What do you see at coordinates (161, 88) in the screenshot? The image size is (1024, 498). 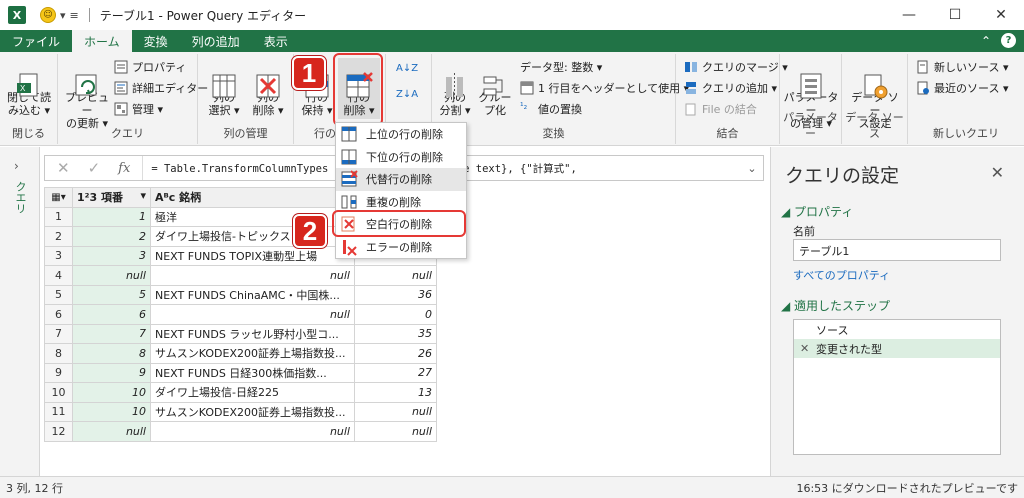 I see `advanced-editor-button: 詳細エディター` at bounding box center [161, 88].